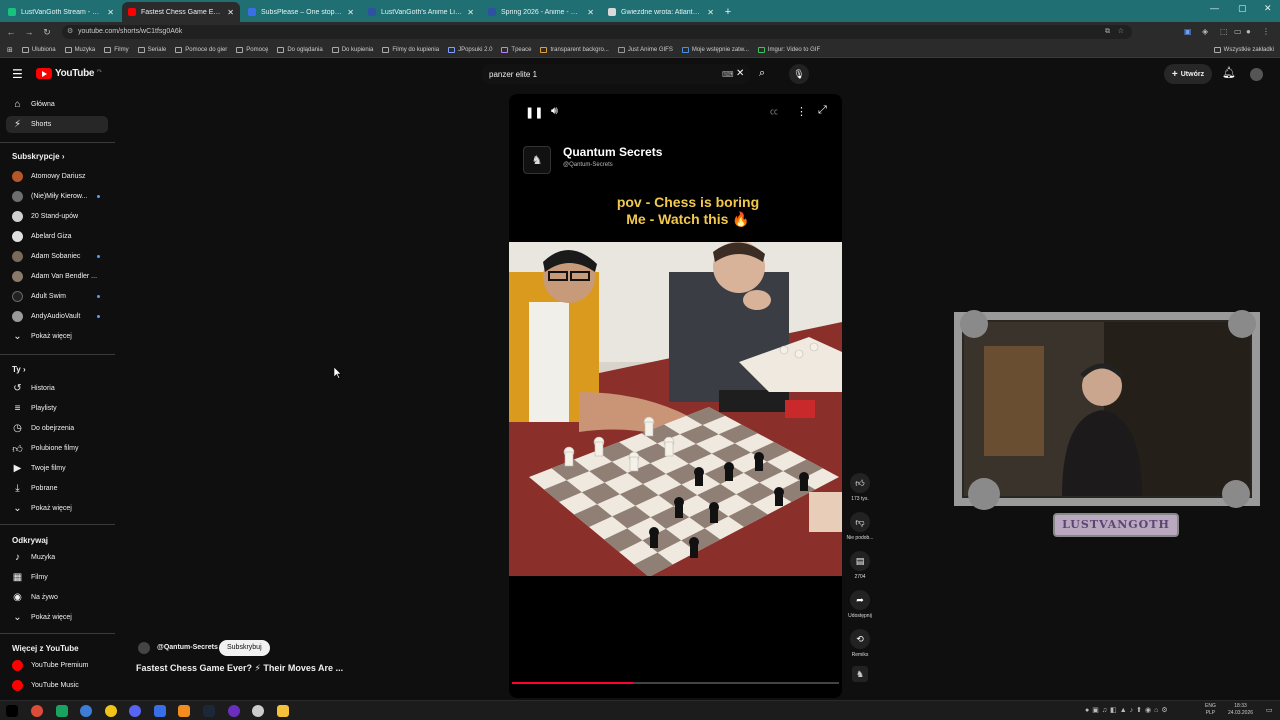 The image size is (1280, 720). What do you see at coordinates (534, 112) in the screenshot?
I see `pause-icon: ❚❚` at bounding box center [534, 112].